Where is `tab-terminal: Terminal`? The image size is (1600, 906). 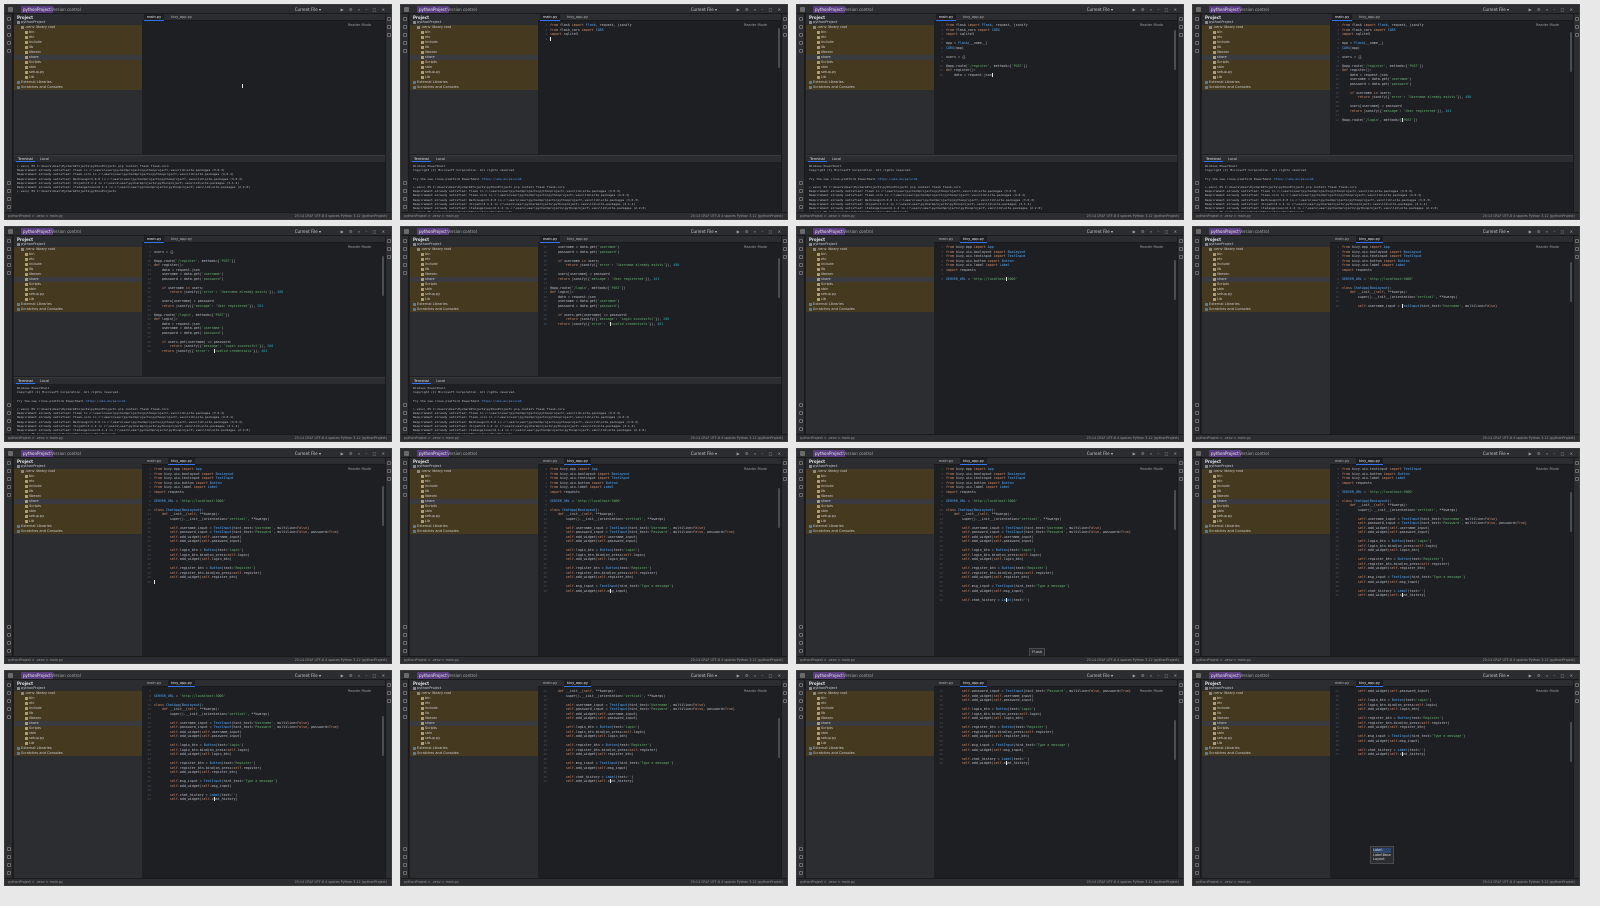
tab-terminal: Terminal is located at coordinates (25, 381).